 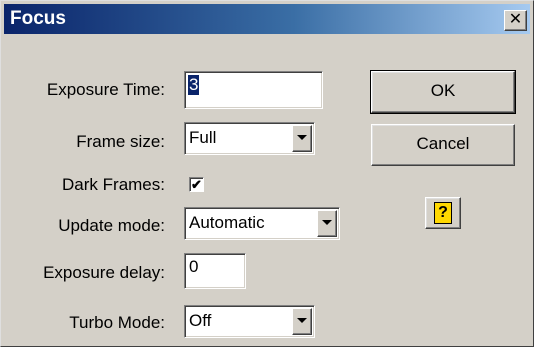 I want to click on checkmark-icon: ✔, so click(x=196, y=184).